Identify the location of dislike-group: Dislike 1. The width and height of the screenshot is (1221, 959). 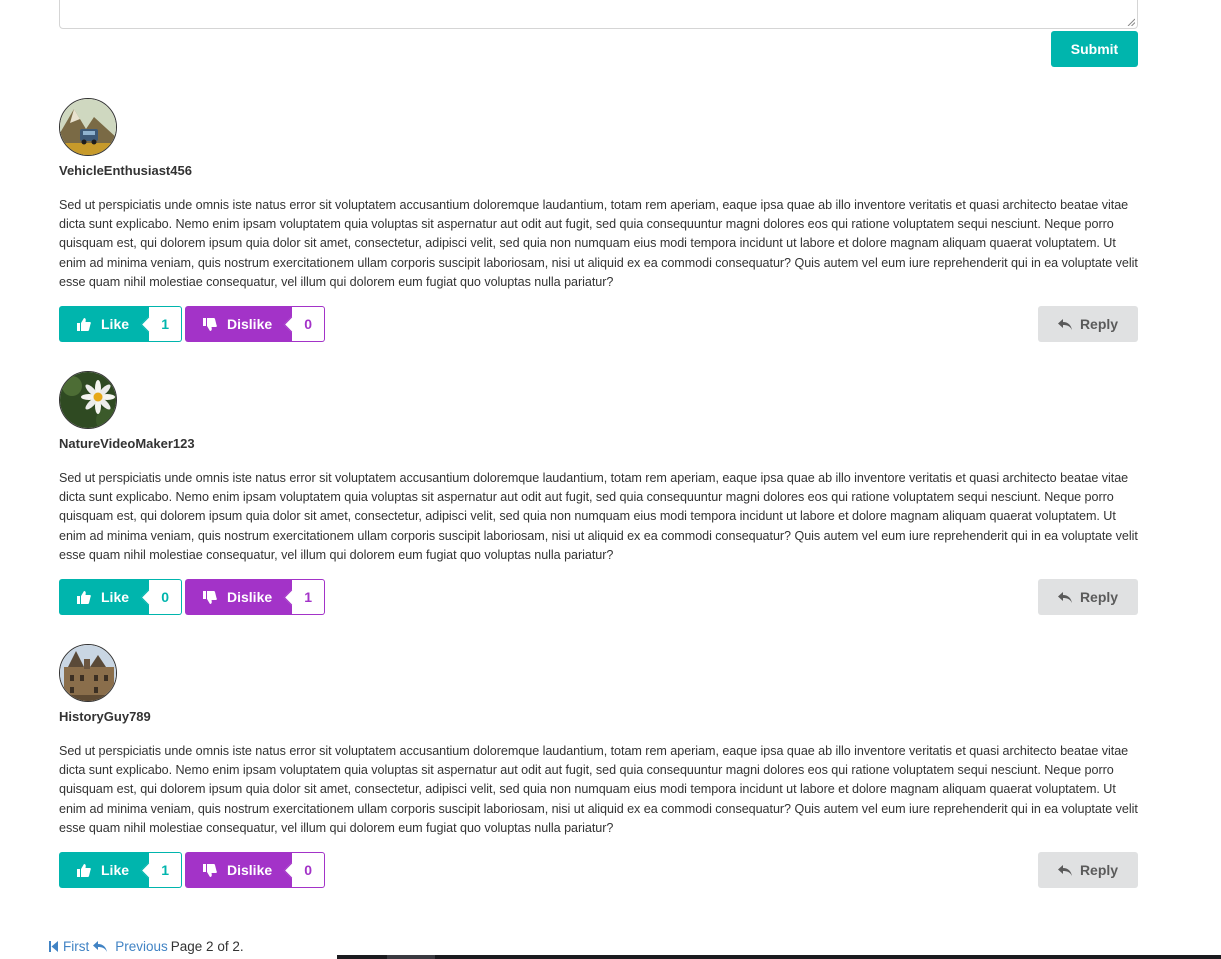
(255, 597).